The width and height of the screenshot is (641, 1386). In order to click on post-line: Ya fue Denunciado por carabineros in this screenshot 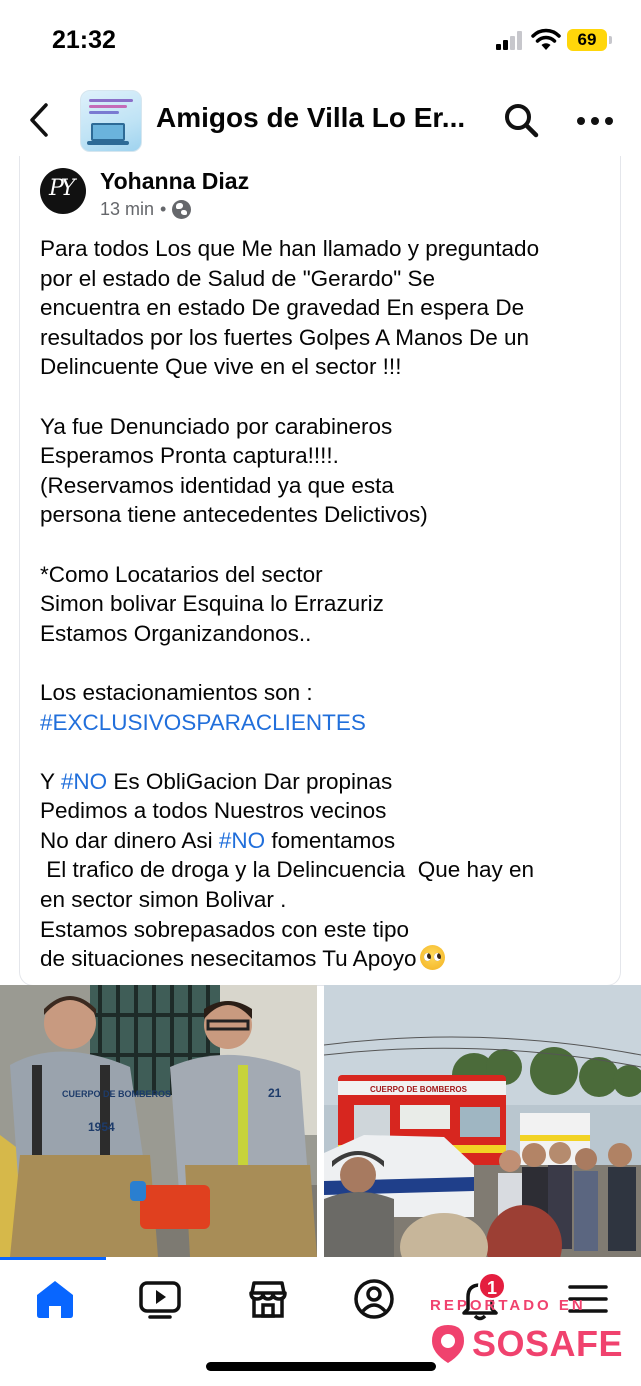, I will do `click(216, 426)`.